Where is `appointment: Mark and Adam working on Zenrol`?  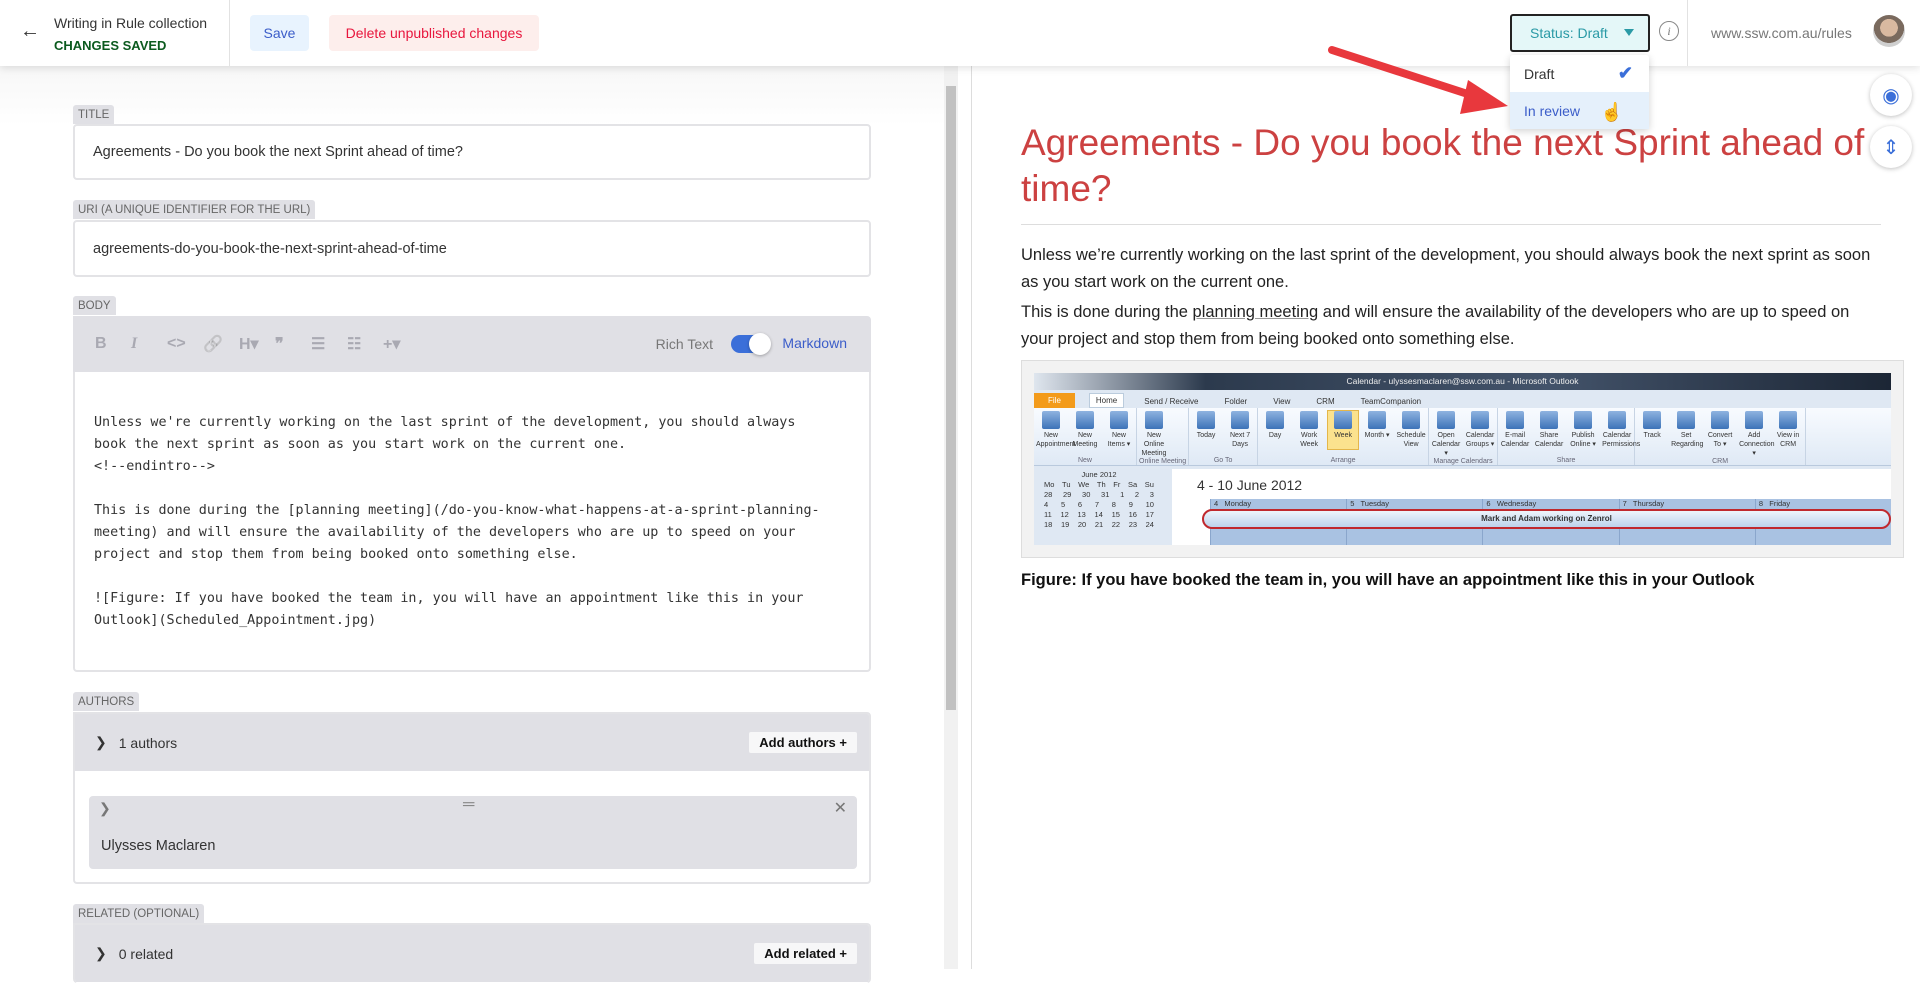
appointment: Mark and Adam working on Zenrol is located at coordinates (1546, 519).